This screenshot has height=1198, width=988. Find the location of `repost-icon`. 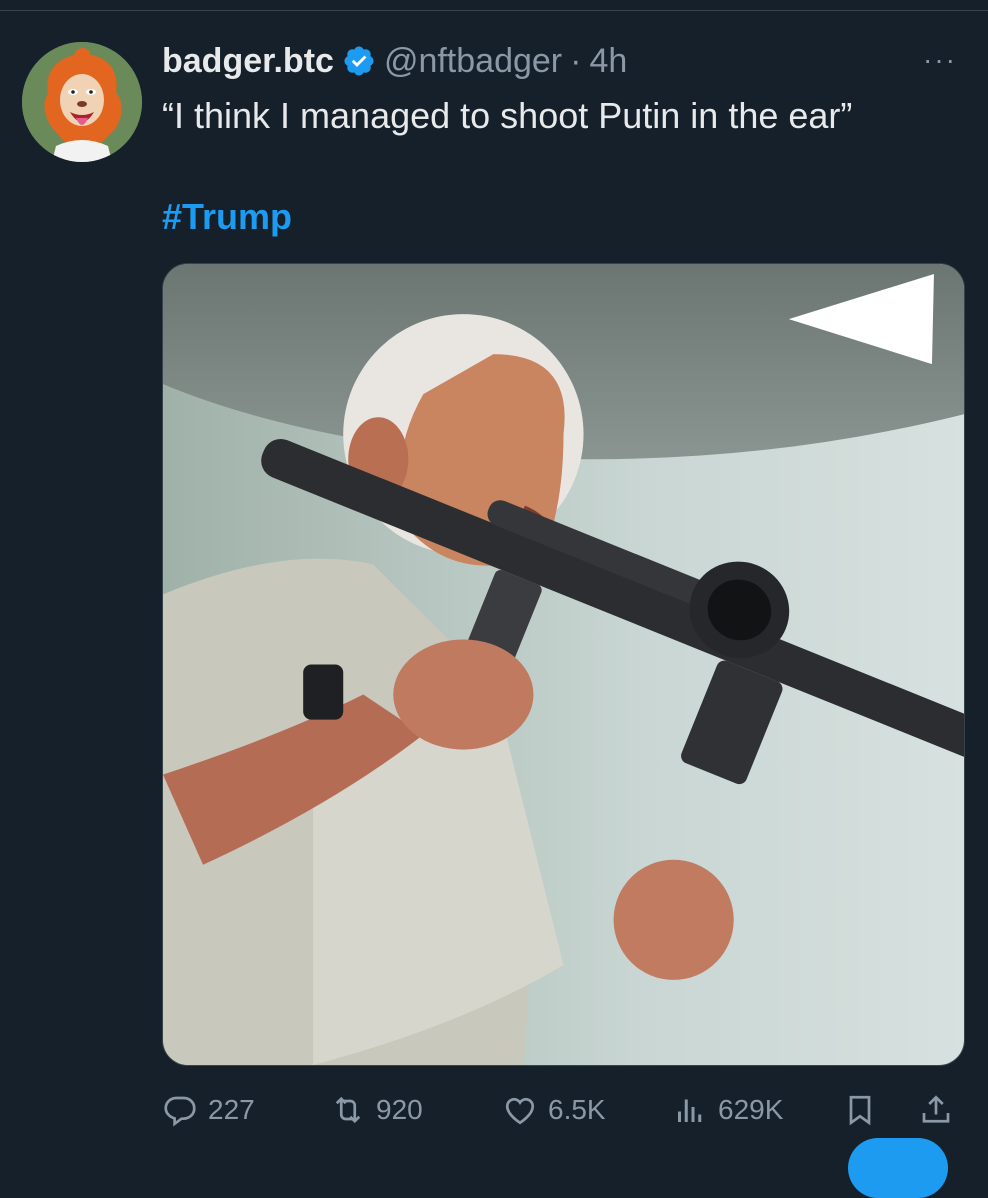

repost-icon is located at coordinates (348, 1110).